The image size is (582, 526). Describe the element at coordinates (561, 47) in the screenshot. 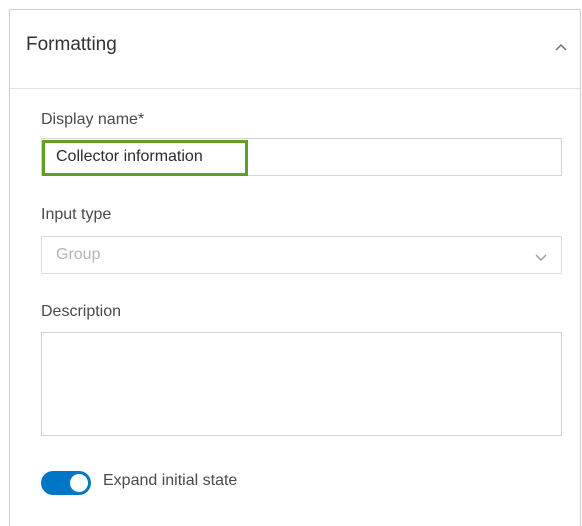

I see `chevron-up-icon` at that location.